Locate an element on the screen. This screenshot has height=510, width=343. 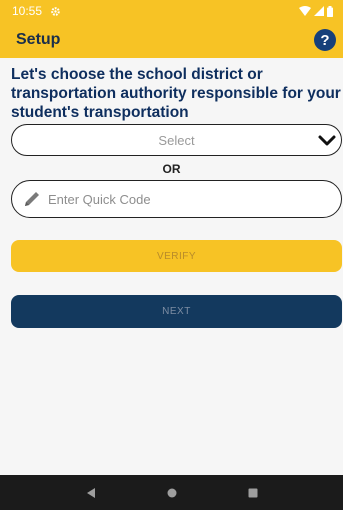
next-button: NEXT is located at coordinates (176, 311).